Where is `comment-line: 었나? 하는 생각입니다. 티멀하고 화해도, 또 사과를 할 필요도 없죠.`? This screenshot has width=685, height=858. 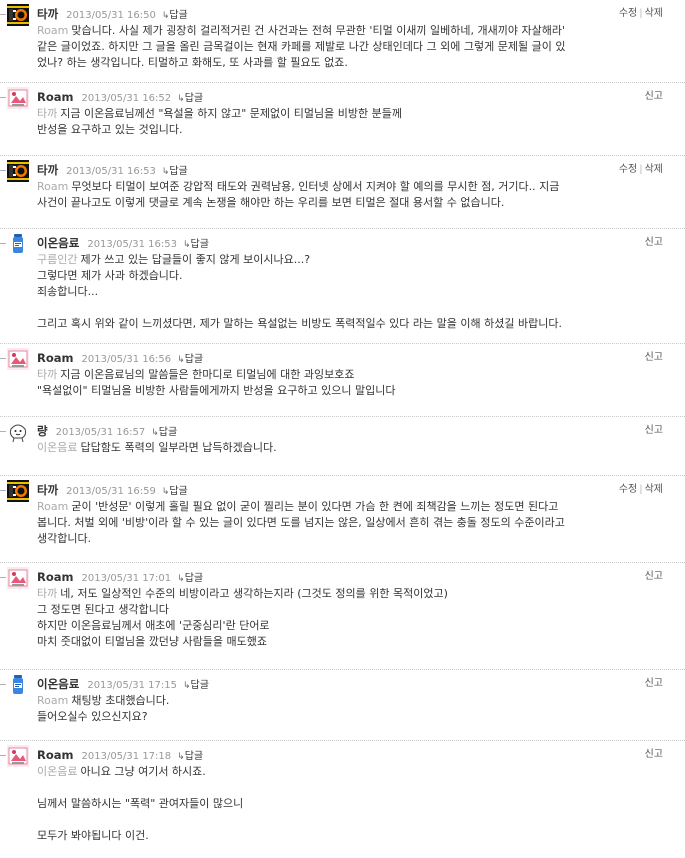 comment-line: 었나? 하는 생각입니다. 티멀하고 화해도, 또 사과를 할 필요도 없죠. is located at coordinates (350, 63).